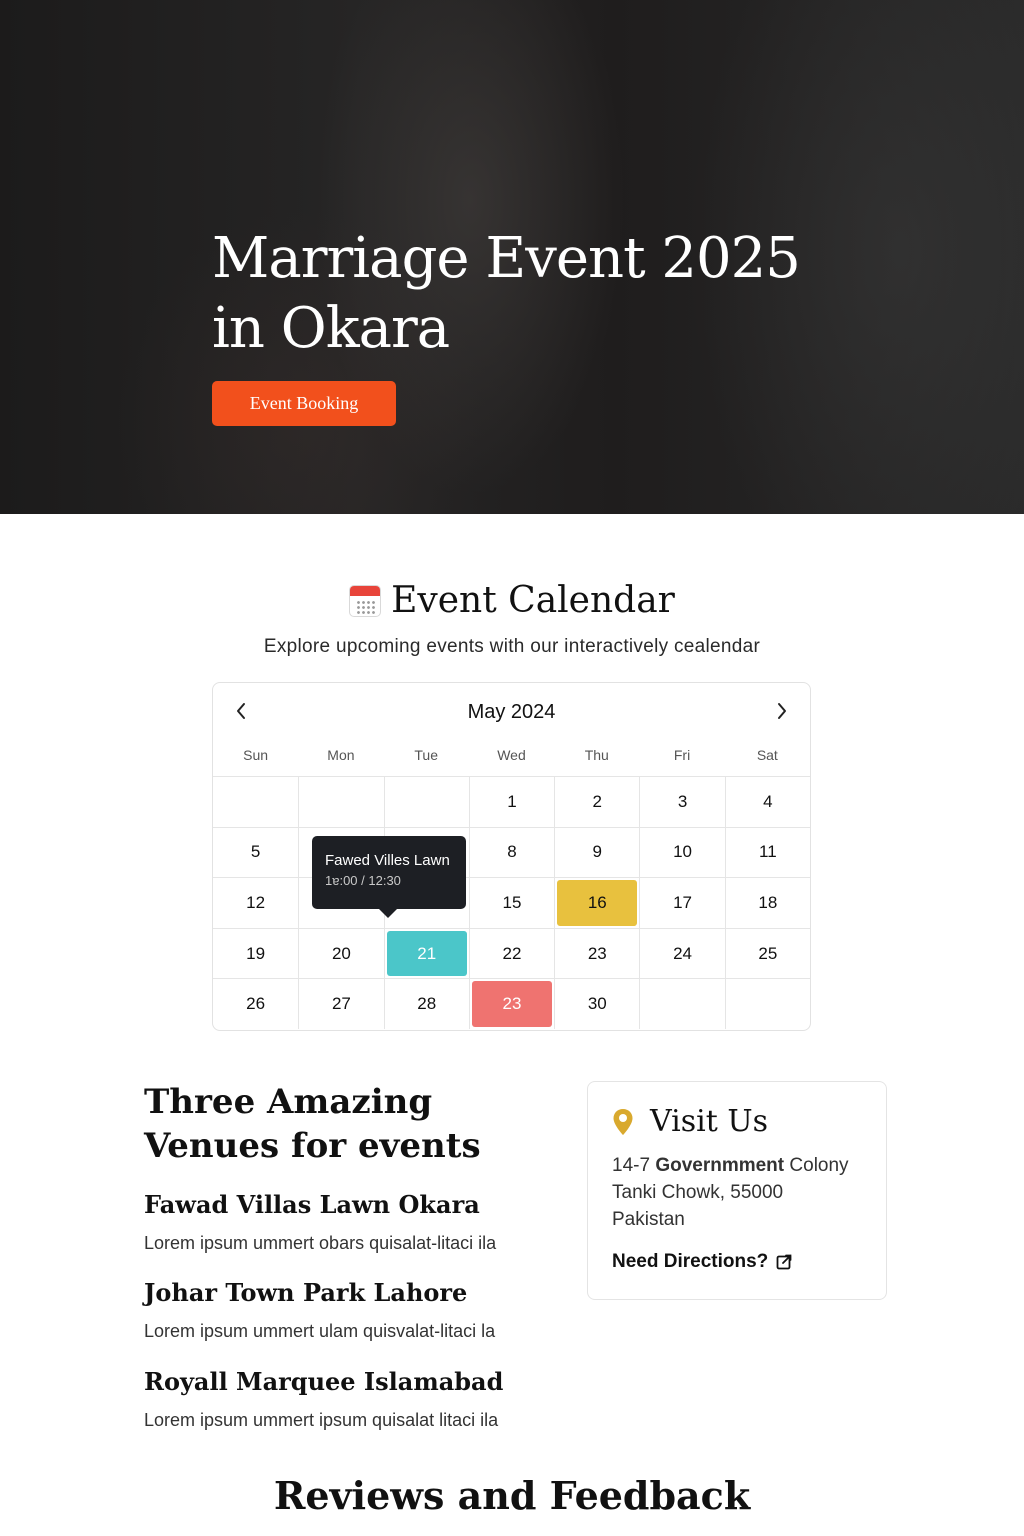 The height and width of the screenshot is (1536, 1024). I want to click on event-booking-button: Event Booking, so click(304, 403).